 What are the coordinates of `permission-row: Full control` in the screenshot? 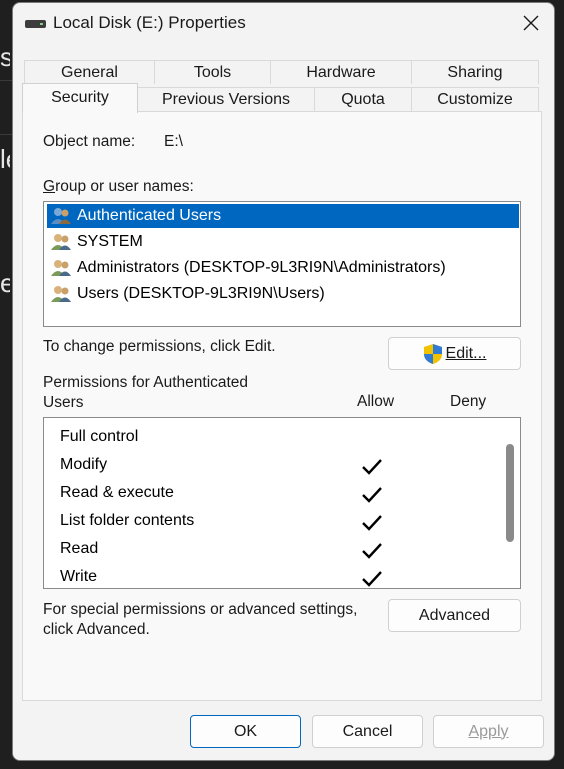 It's located at (99, 437).